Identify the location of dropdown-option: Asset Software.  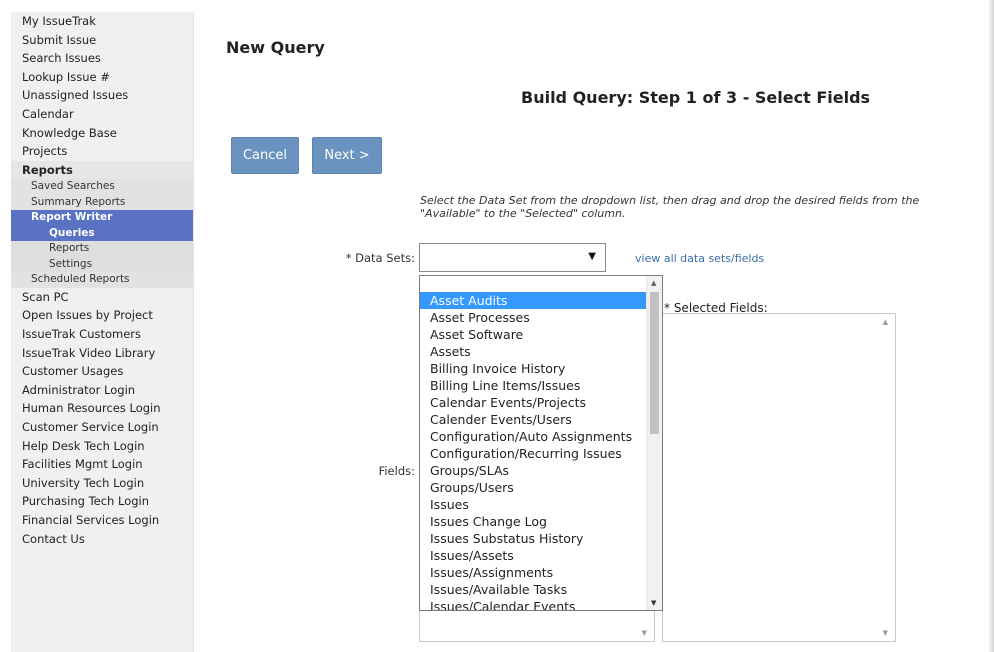
(533, 334).